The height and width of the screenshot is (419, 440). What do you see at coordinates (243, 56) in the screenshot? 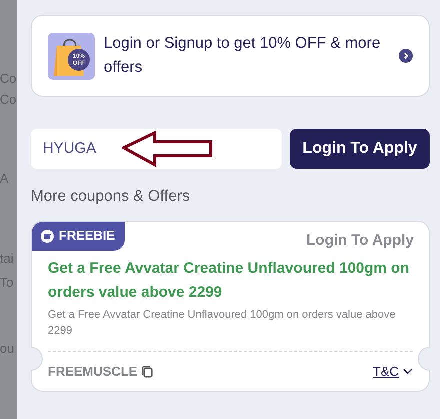
I see `login-offer-text: Login or Signup to get 10% OFF & more offers` at bounding box center [243, 56].